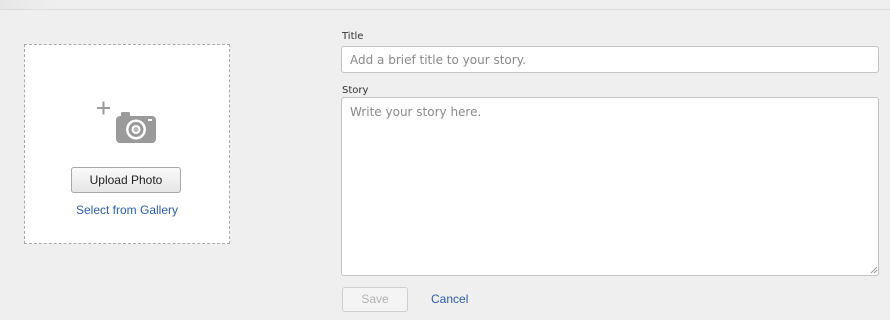 The image size is (890, 320). What do you see at coordinates (353, 36) in the screenshot?
I see `title-label: Title` at bounding box center [353, 36].